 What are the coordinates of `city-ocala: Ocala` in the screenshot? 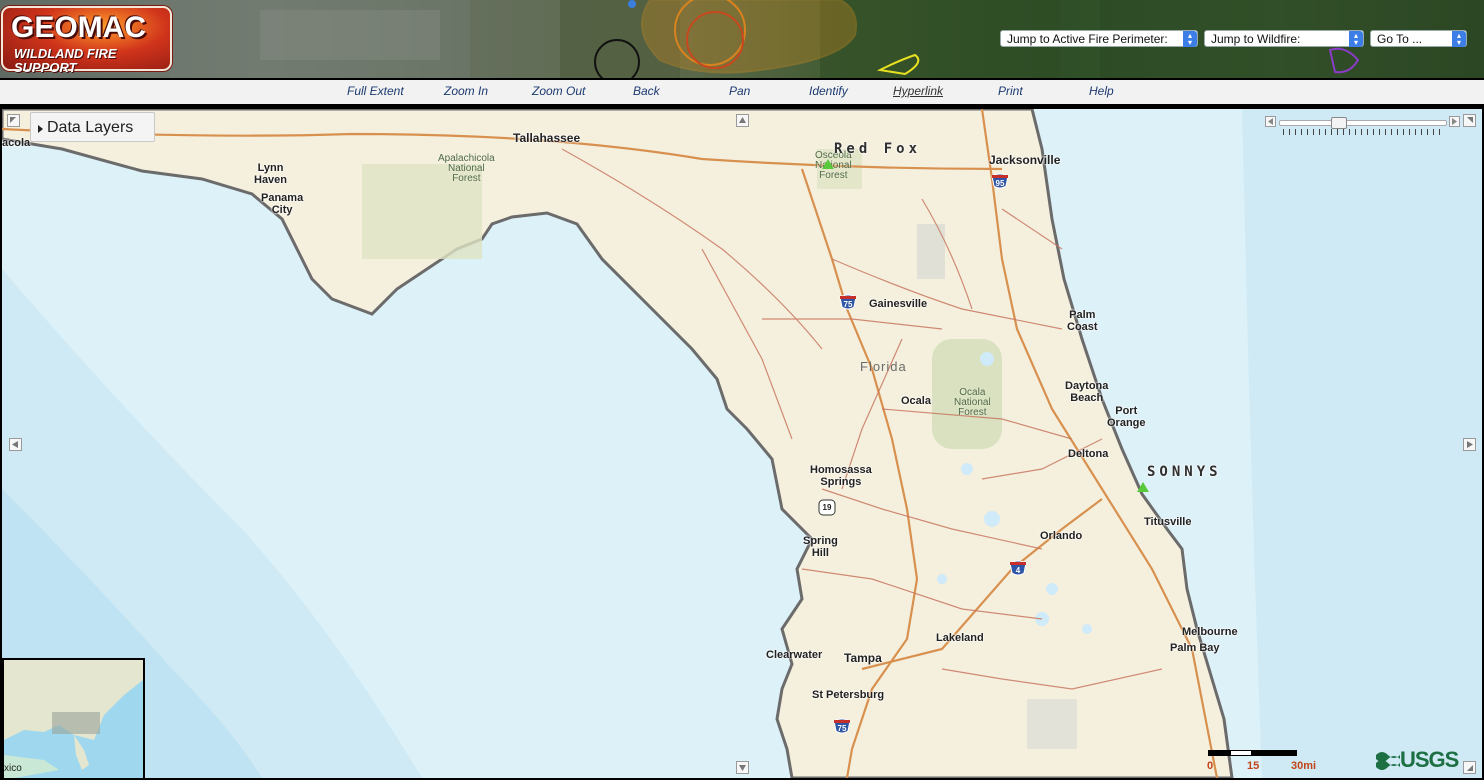 It's located at (916, 401).